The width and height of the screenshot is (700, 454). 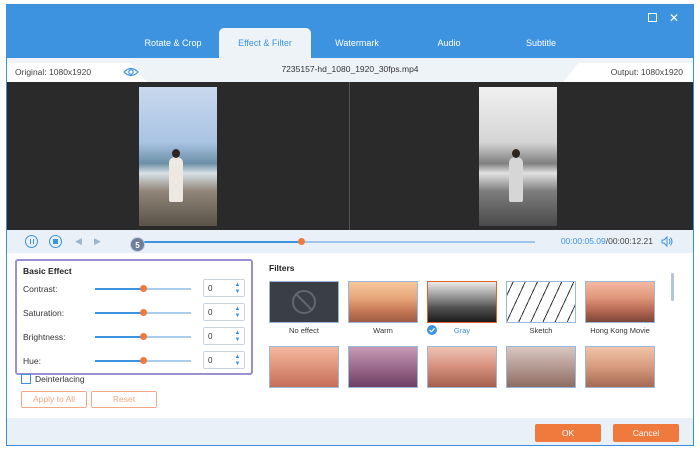 I want to click on close-icon: ✕, so click(x=674, y=18).